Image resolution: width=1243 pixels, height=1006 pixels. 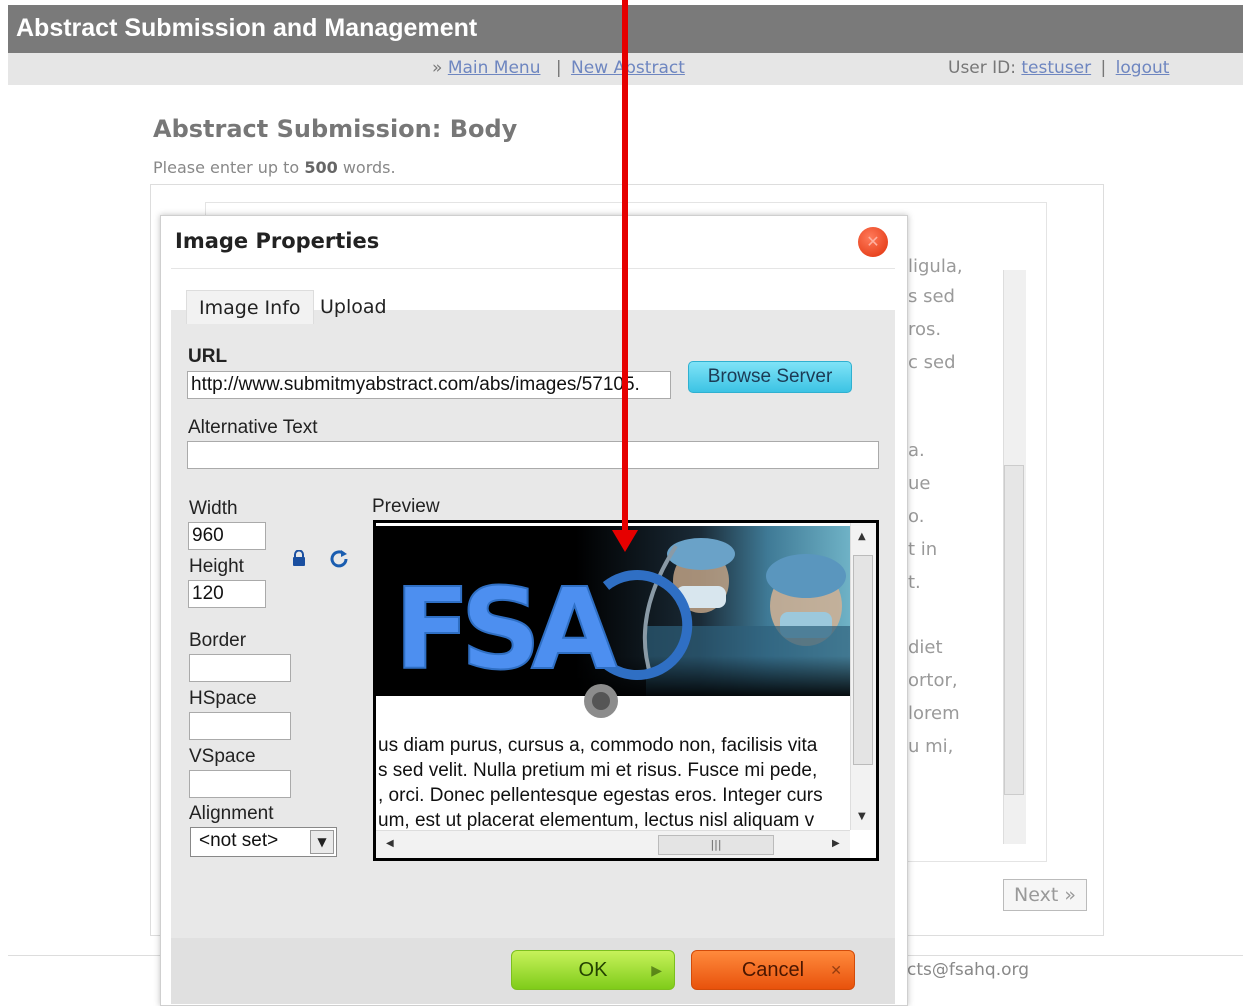 What do you see at coordinates (1045, 895) in the screenshot?
I see `next-button: Next »` at bounding box center [1045, 895].